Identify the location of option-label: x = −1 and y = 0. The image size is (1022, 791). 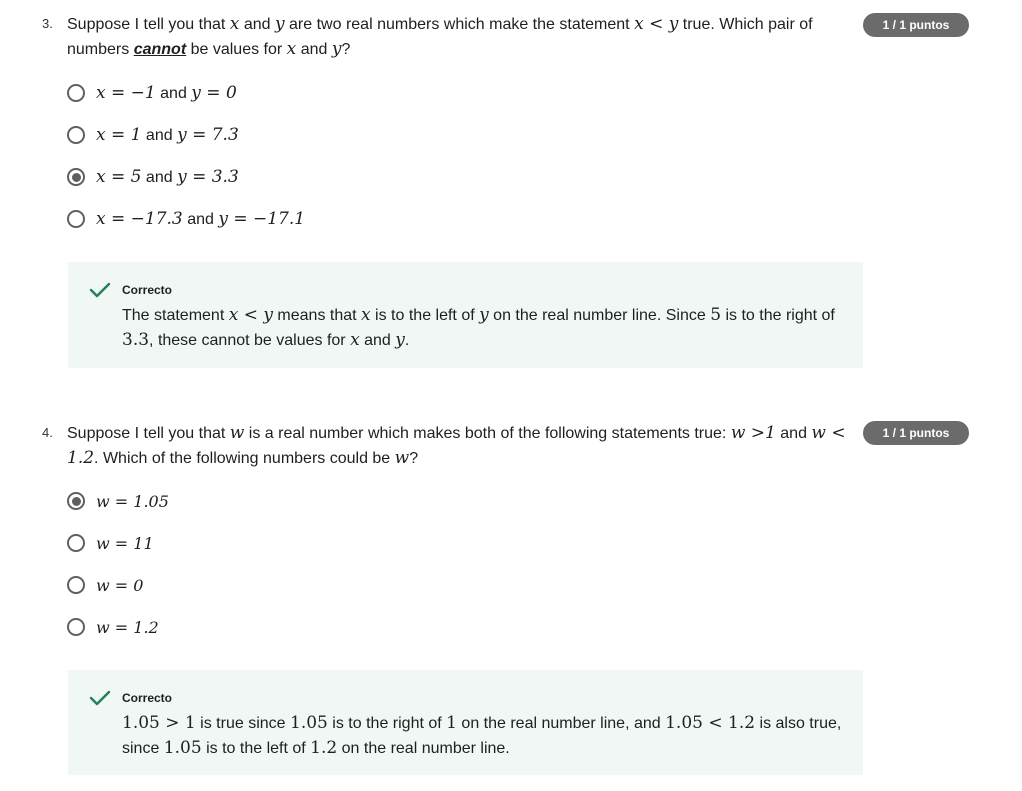
(166, 93).